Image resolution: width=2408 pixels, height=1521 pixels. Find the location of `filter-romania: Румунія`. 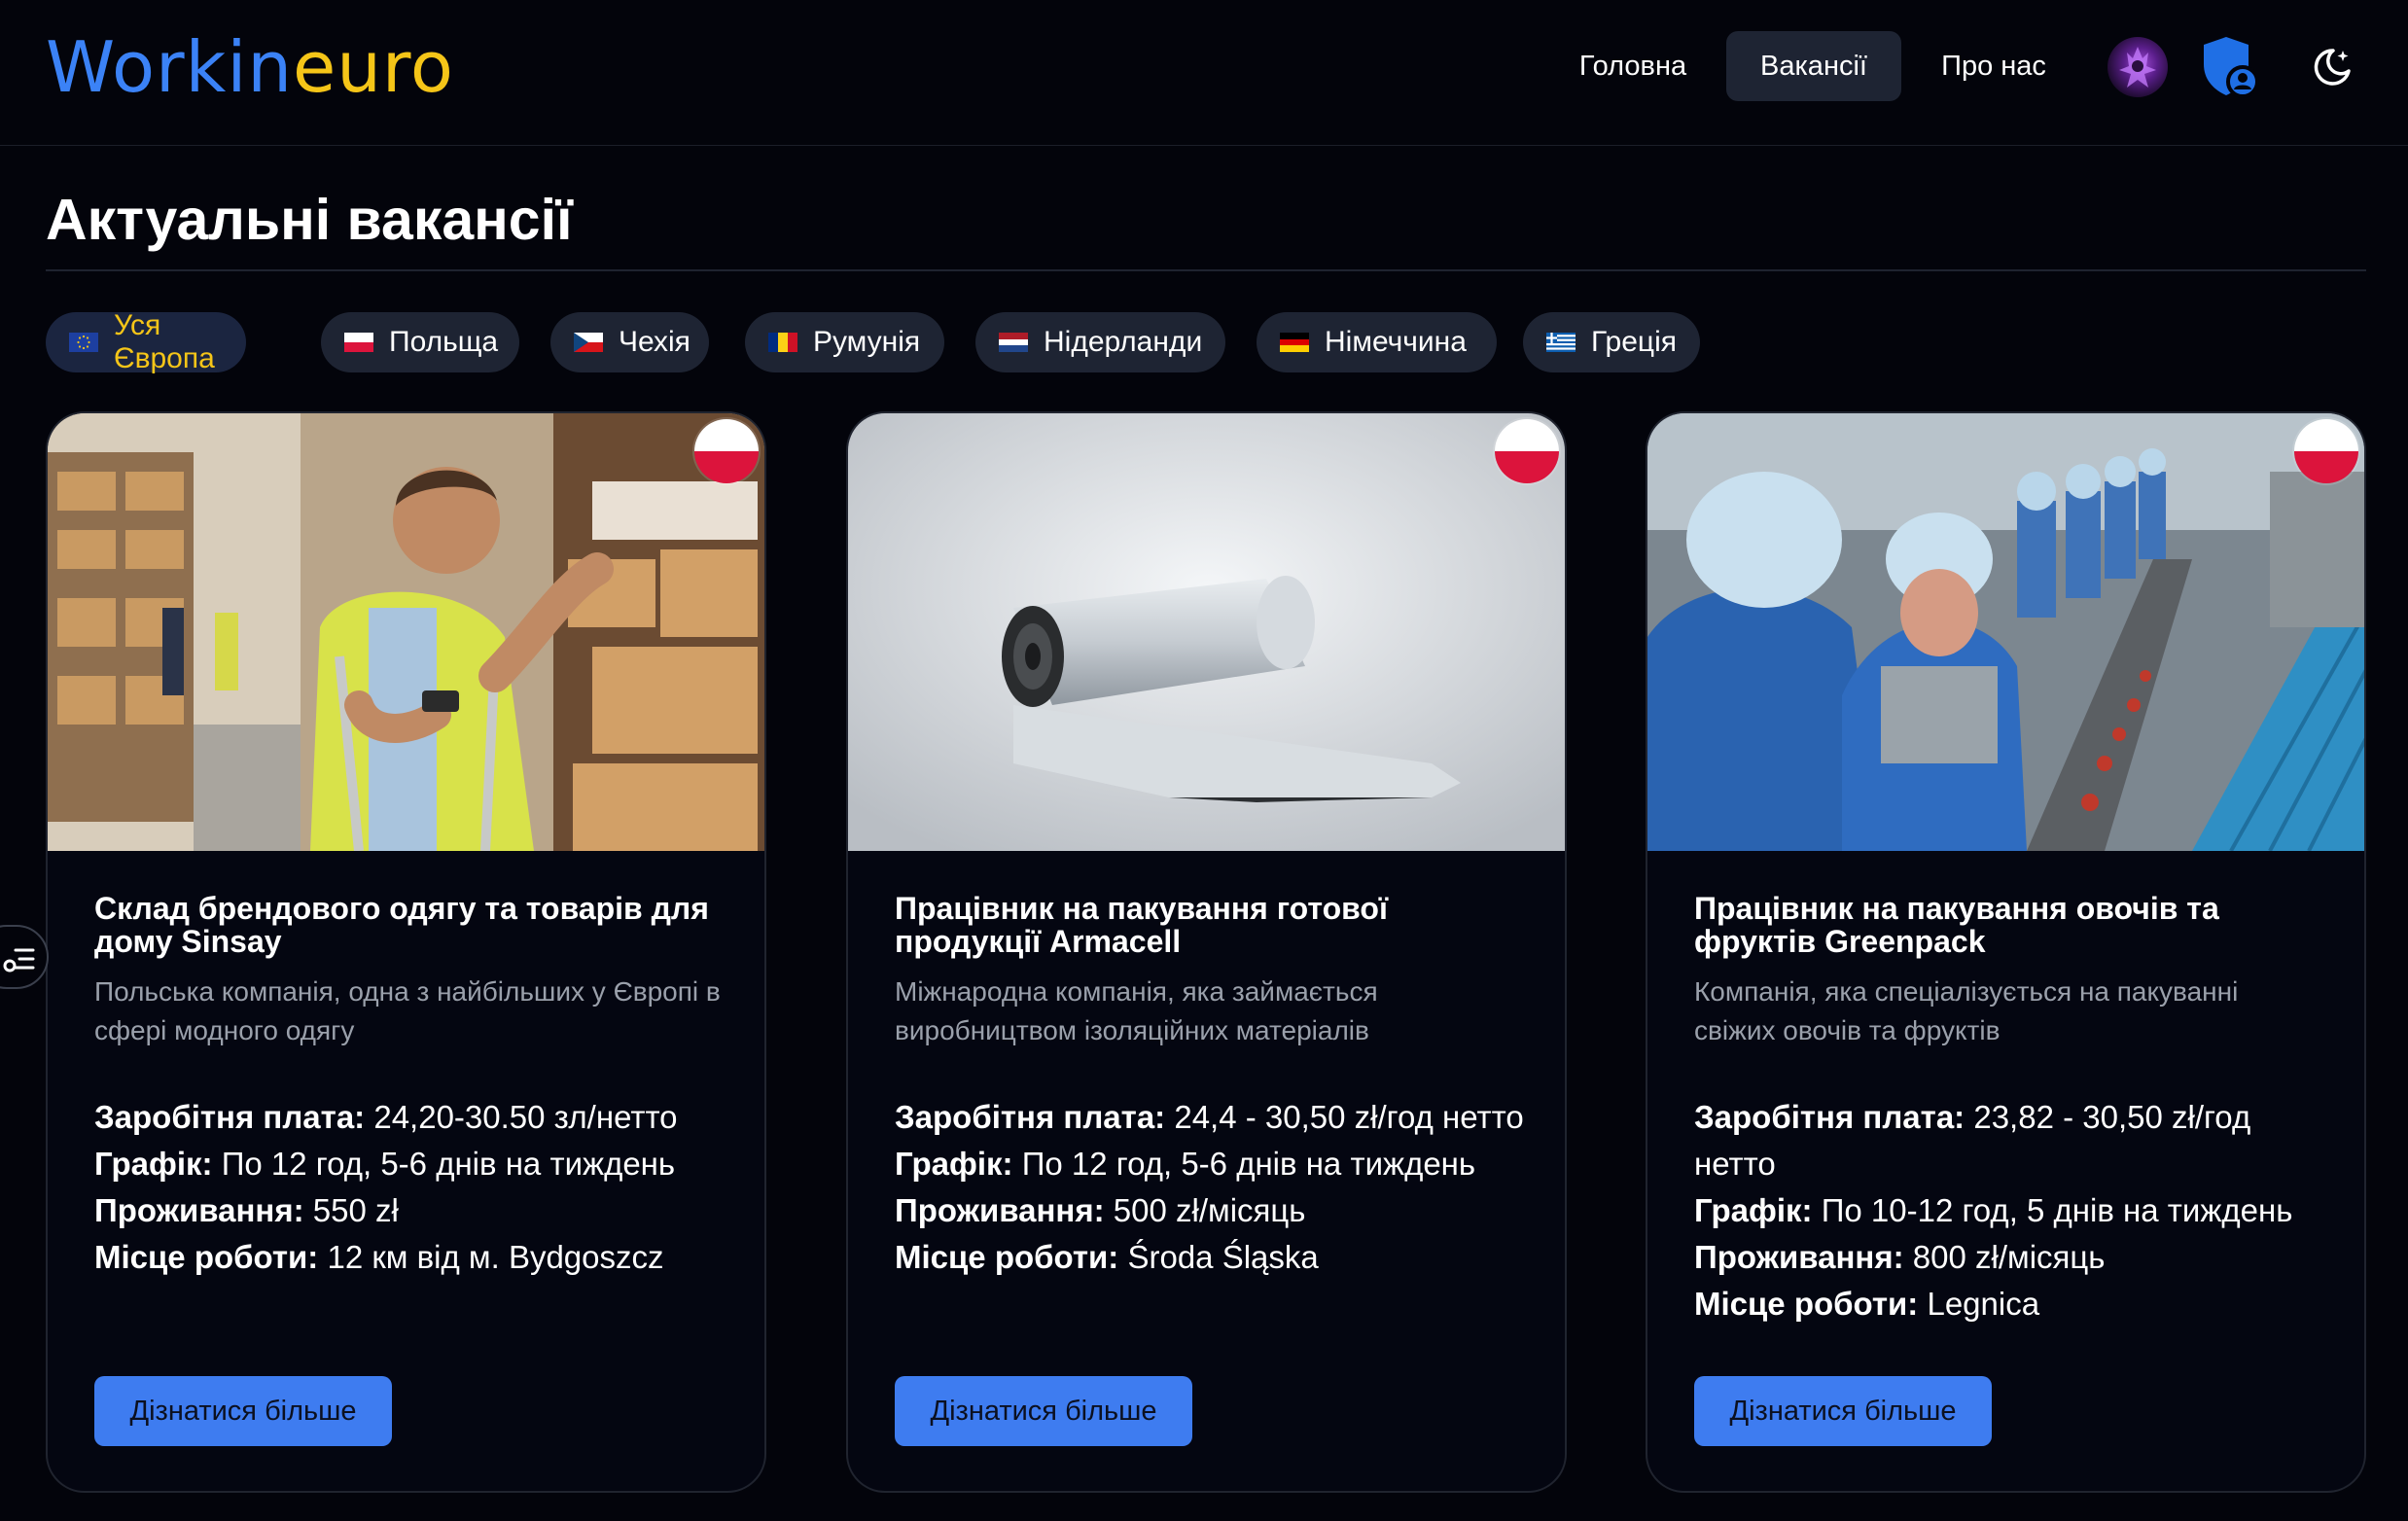

filter-romania: Румунія is located at coordinates (844, 342).